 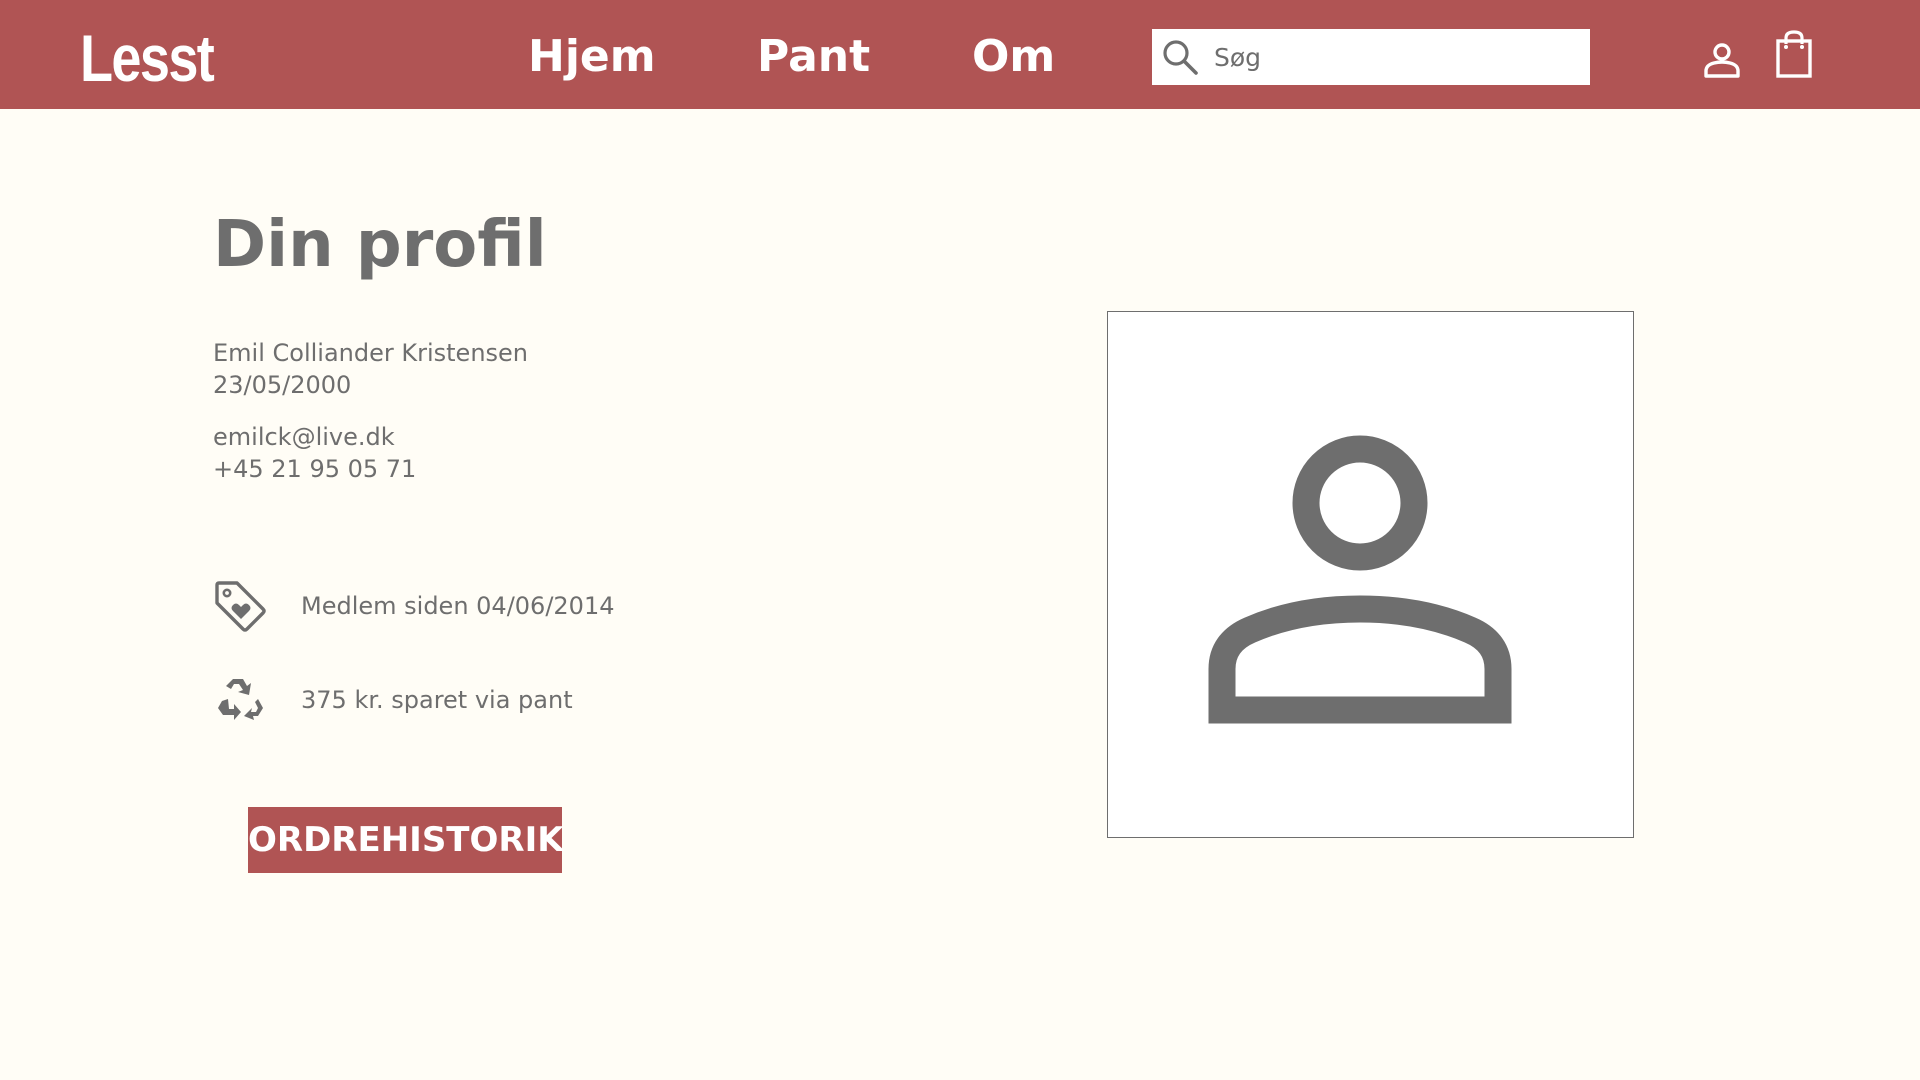 I want to click on user-avatar-icon, so click(x=1360, y=579).